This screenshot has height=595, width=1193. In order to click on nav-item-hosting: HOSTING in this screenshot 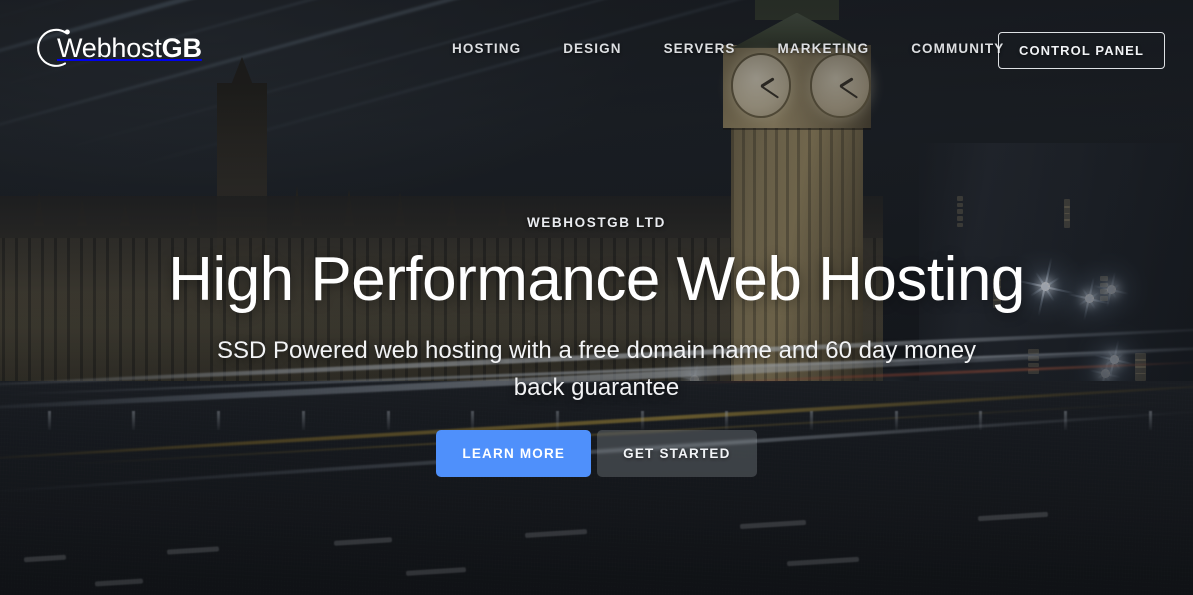, I will do `click(486, 48)`.